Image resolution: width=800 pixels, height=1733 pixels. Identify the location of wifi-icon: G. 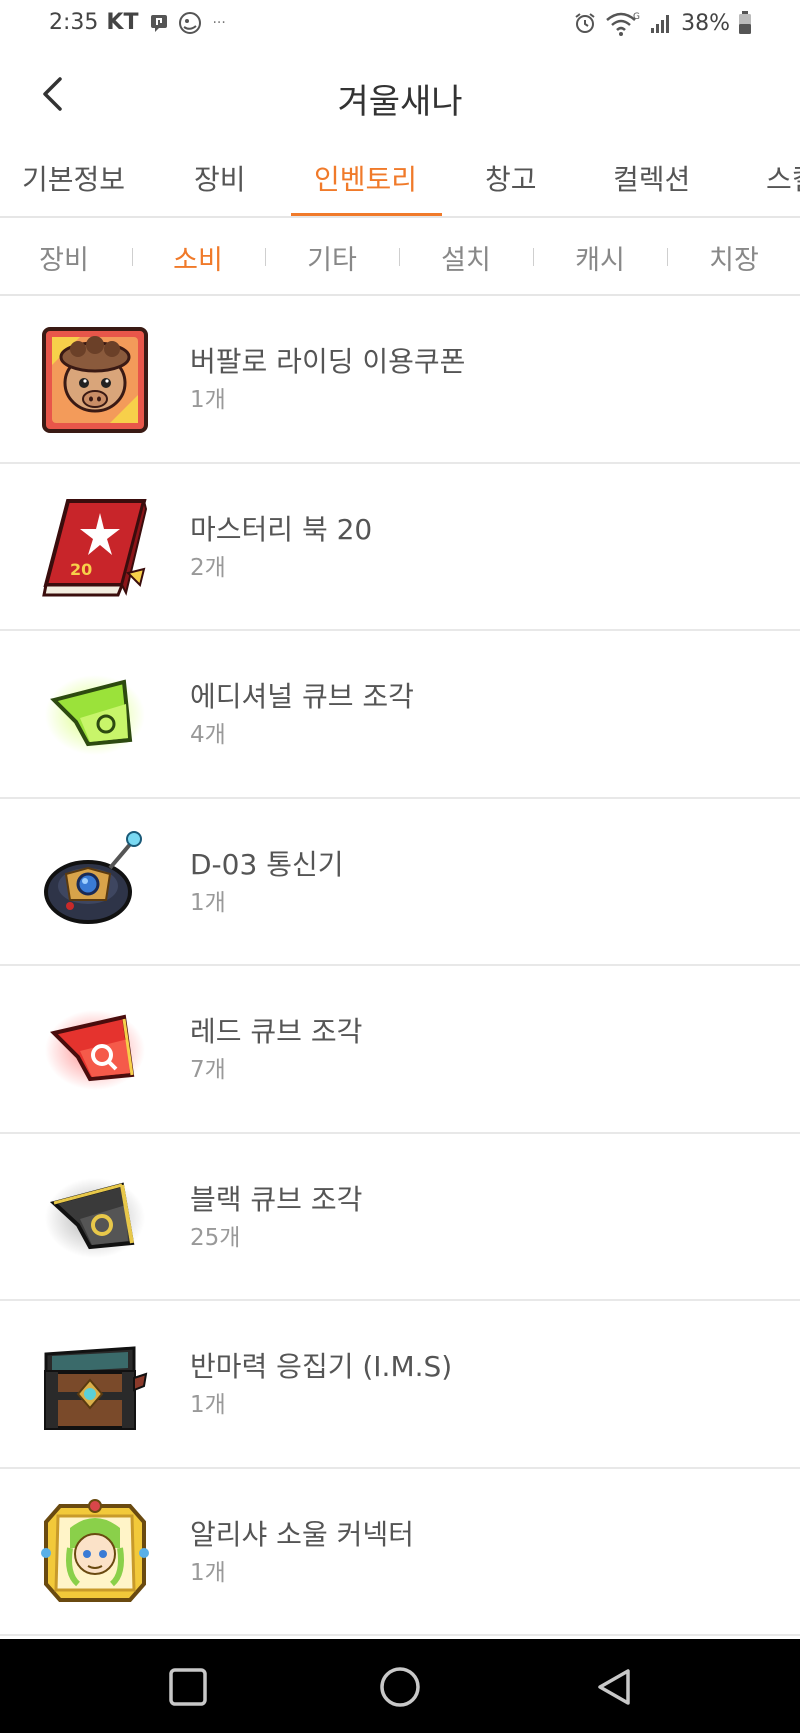
(623, 24).